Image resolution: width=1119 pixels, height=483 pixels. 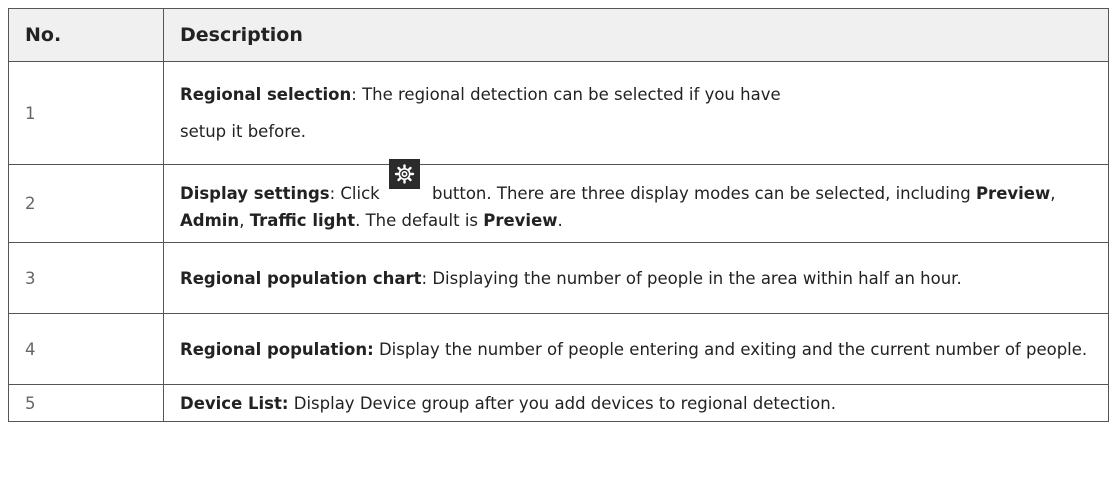 I want to click on table-header-row: No. Description, so click(x=558, y=35).